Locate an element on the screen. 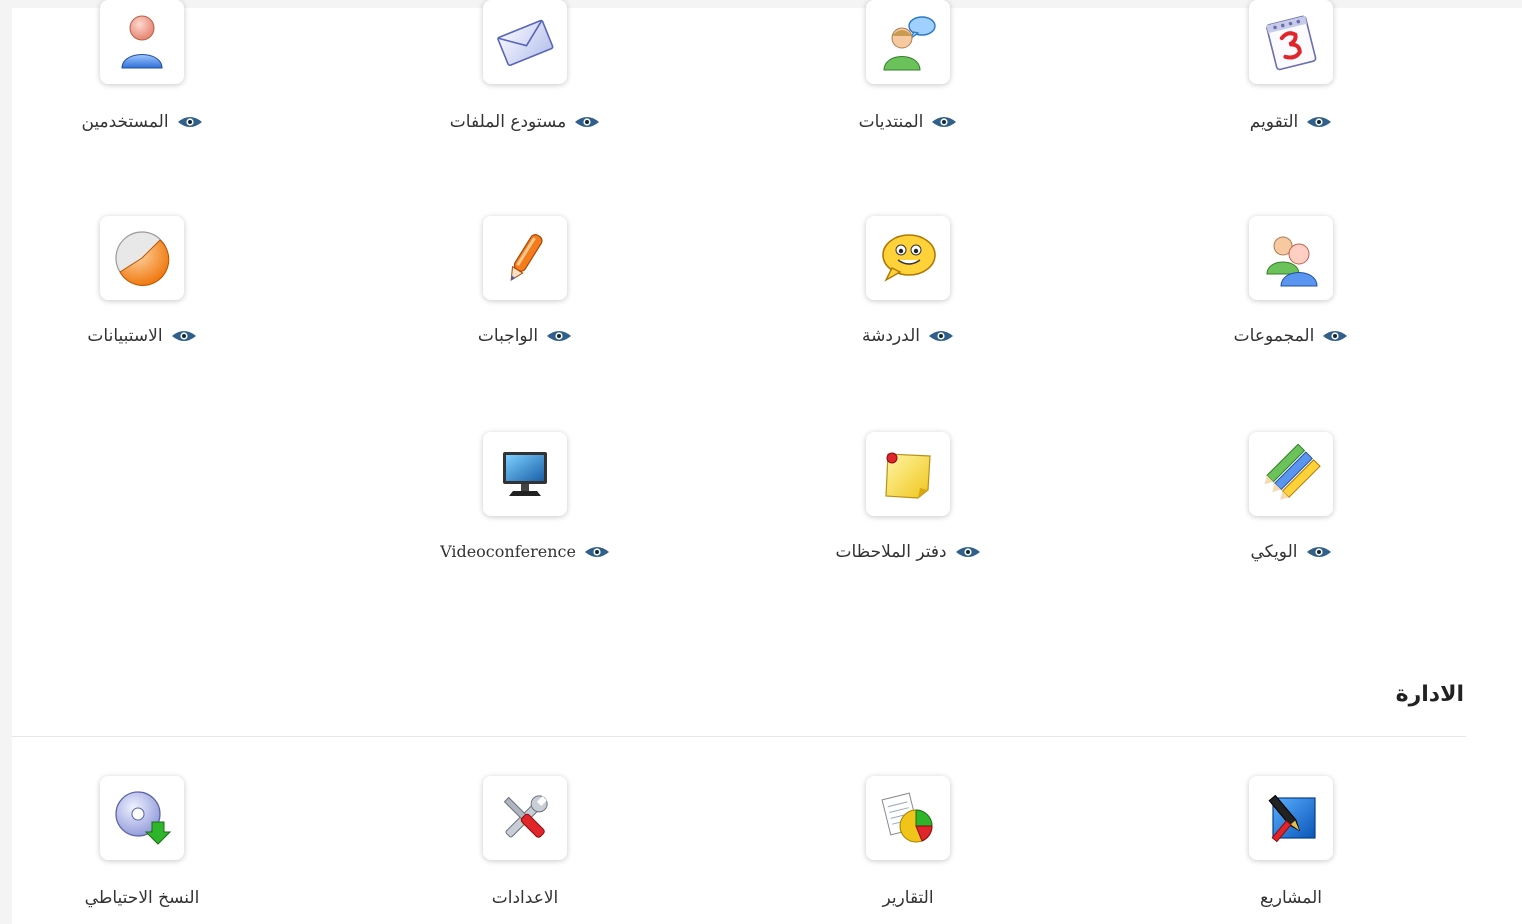  tool-chat-button is located at coordinates (908, 258).